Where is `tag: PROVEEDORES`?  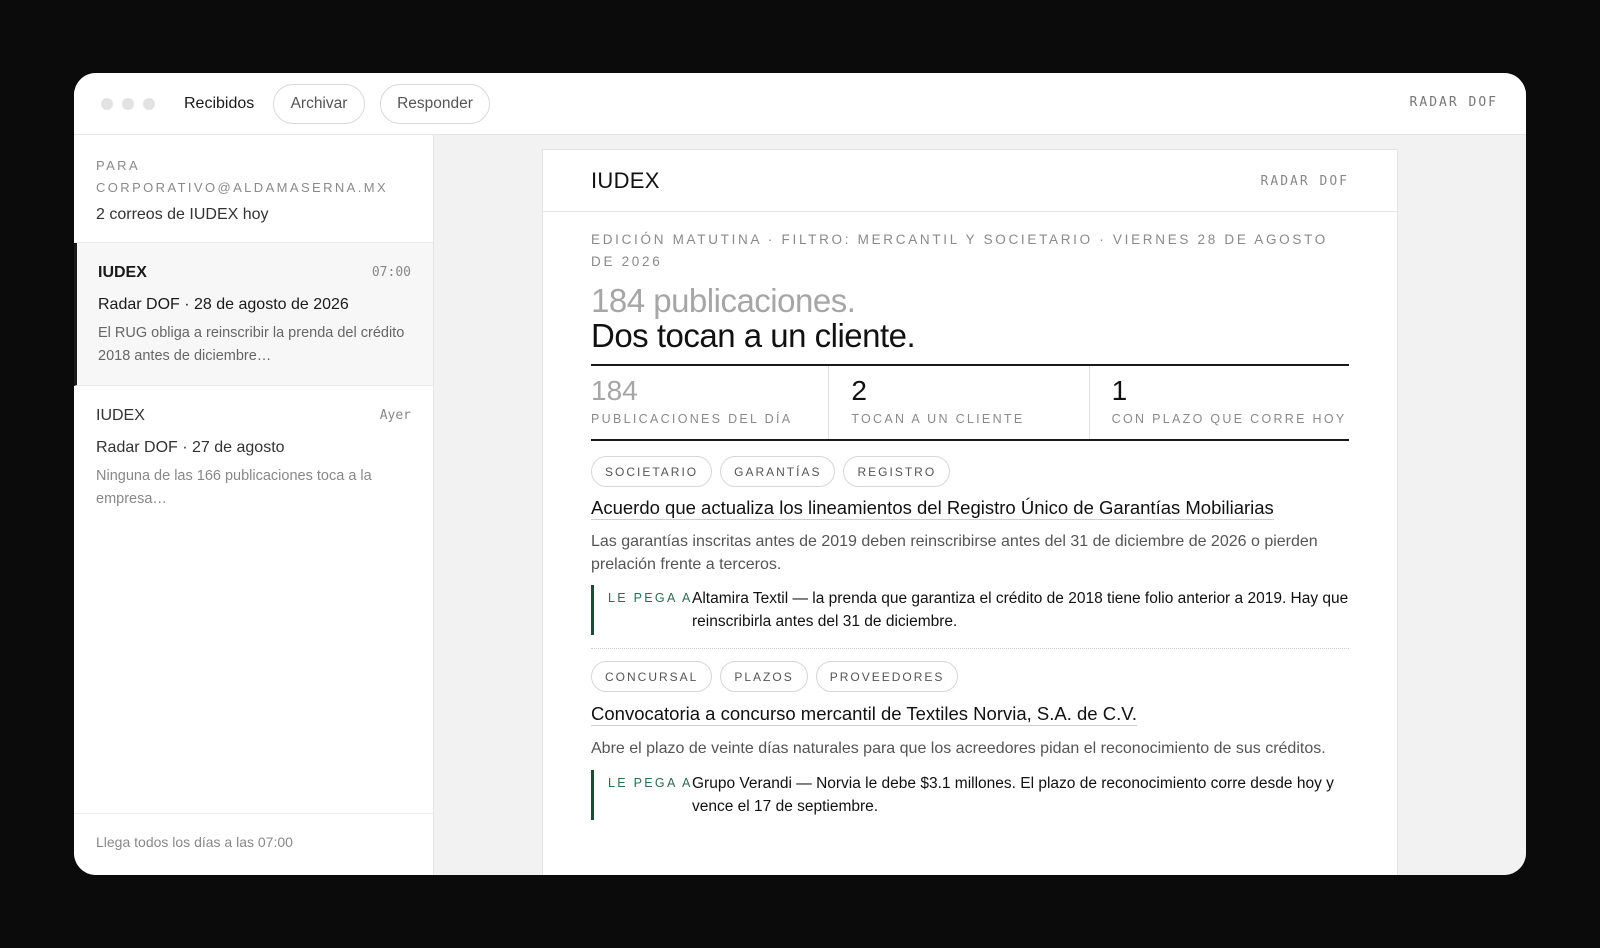
tag: PROVEEDORES is located at coordinates (887, 676).